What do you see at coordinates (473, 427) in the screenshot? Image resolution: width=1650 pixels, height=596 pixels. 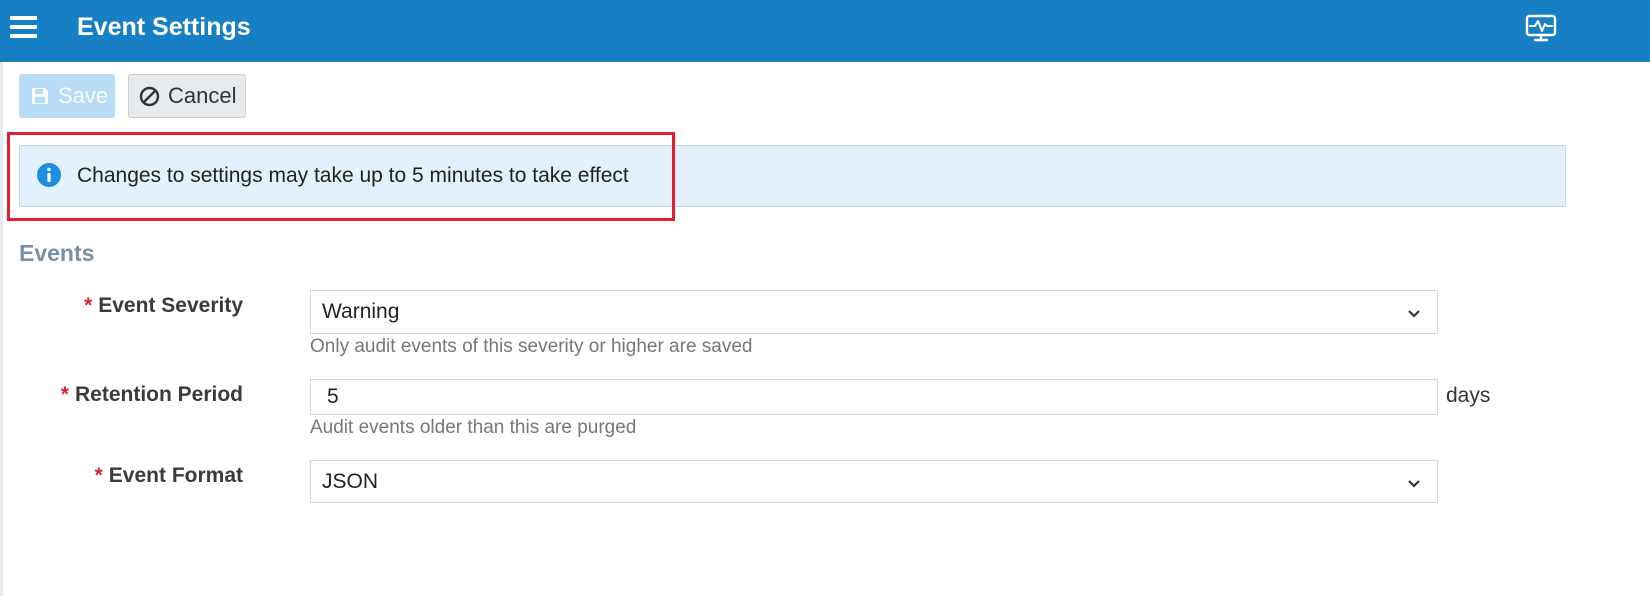 I see `retention-period-help: Audit events older than this are purged` at bounding box center [473, 427].